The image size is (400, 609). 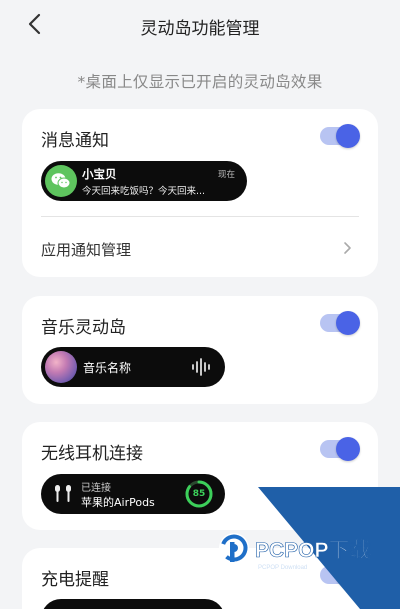 I want to click on notification-time: 现在, so click(x=226, y=175).